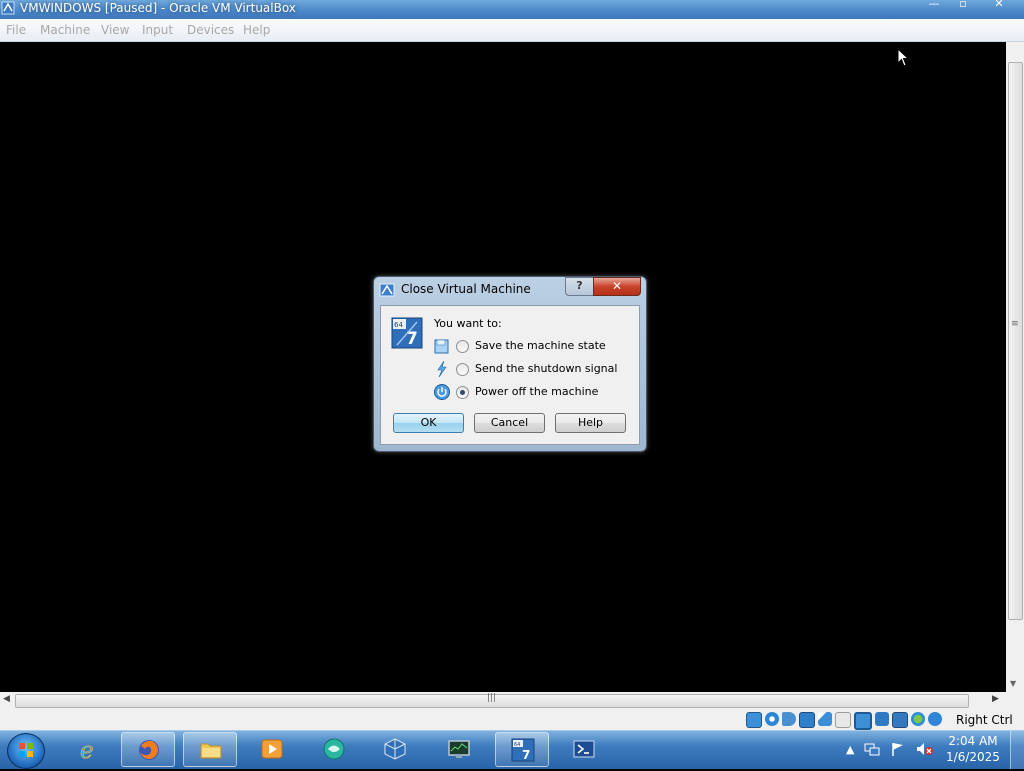 This screenshot has height=771, width=1024. I want to click on guest-additions-icon, so click(900, 720).